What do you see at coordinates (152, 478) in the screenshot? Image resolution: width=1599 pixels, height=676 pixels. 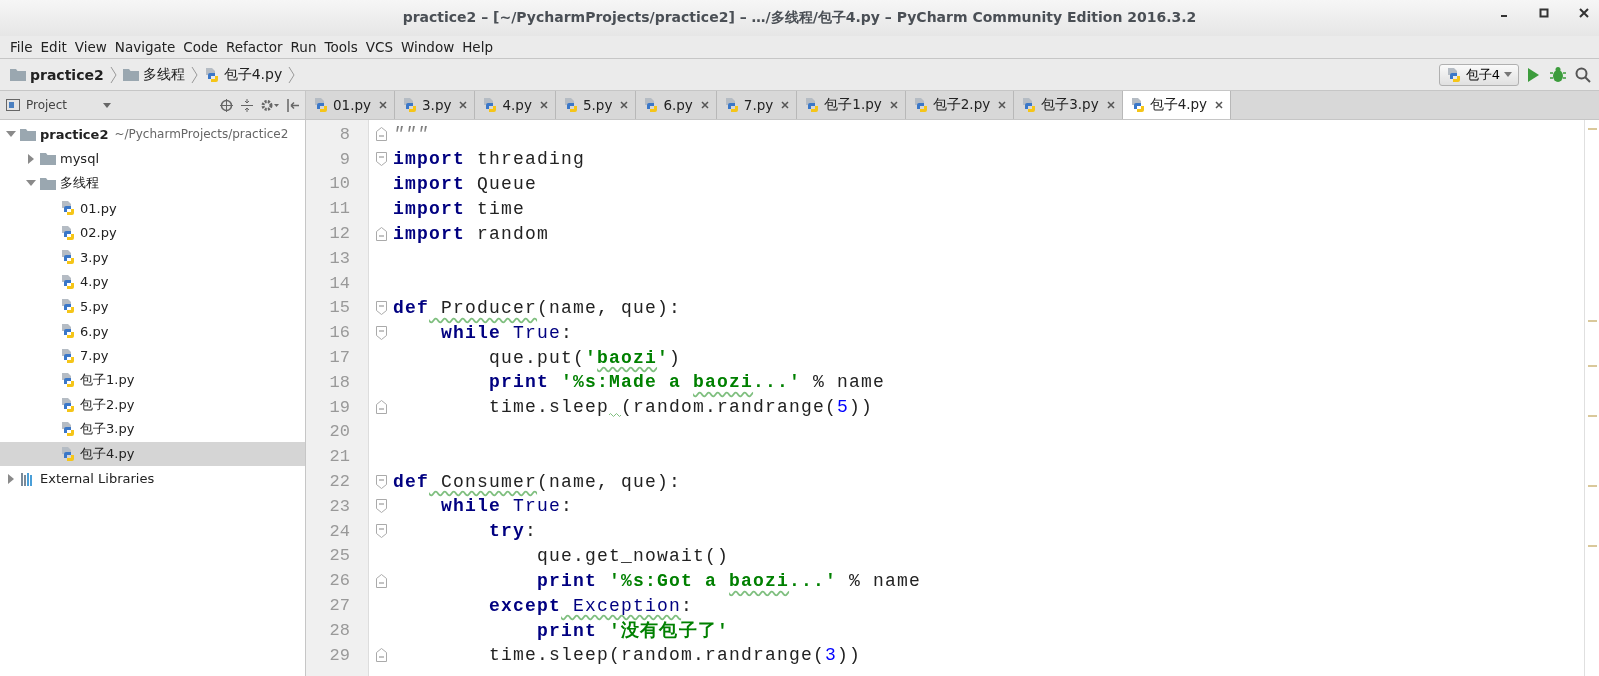 I see `tree-item: External Libraries` at bounding box center [152, 478].